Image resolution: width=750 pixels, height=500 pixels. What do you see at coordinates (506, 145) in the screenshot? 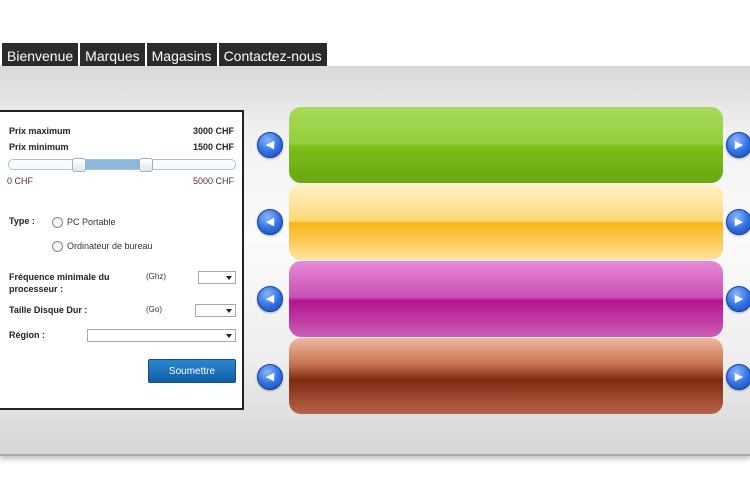
I see `carousel-row-green` at bounding box center [506, 145].